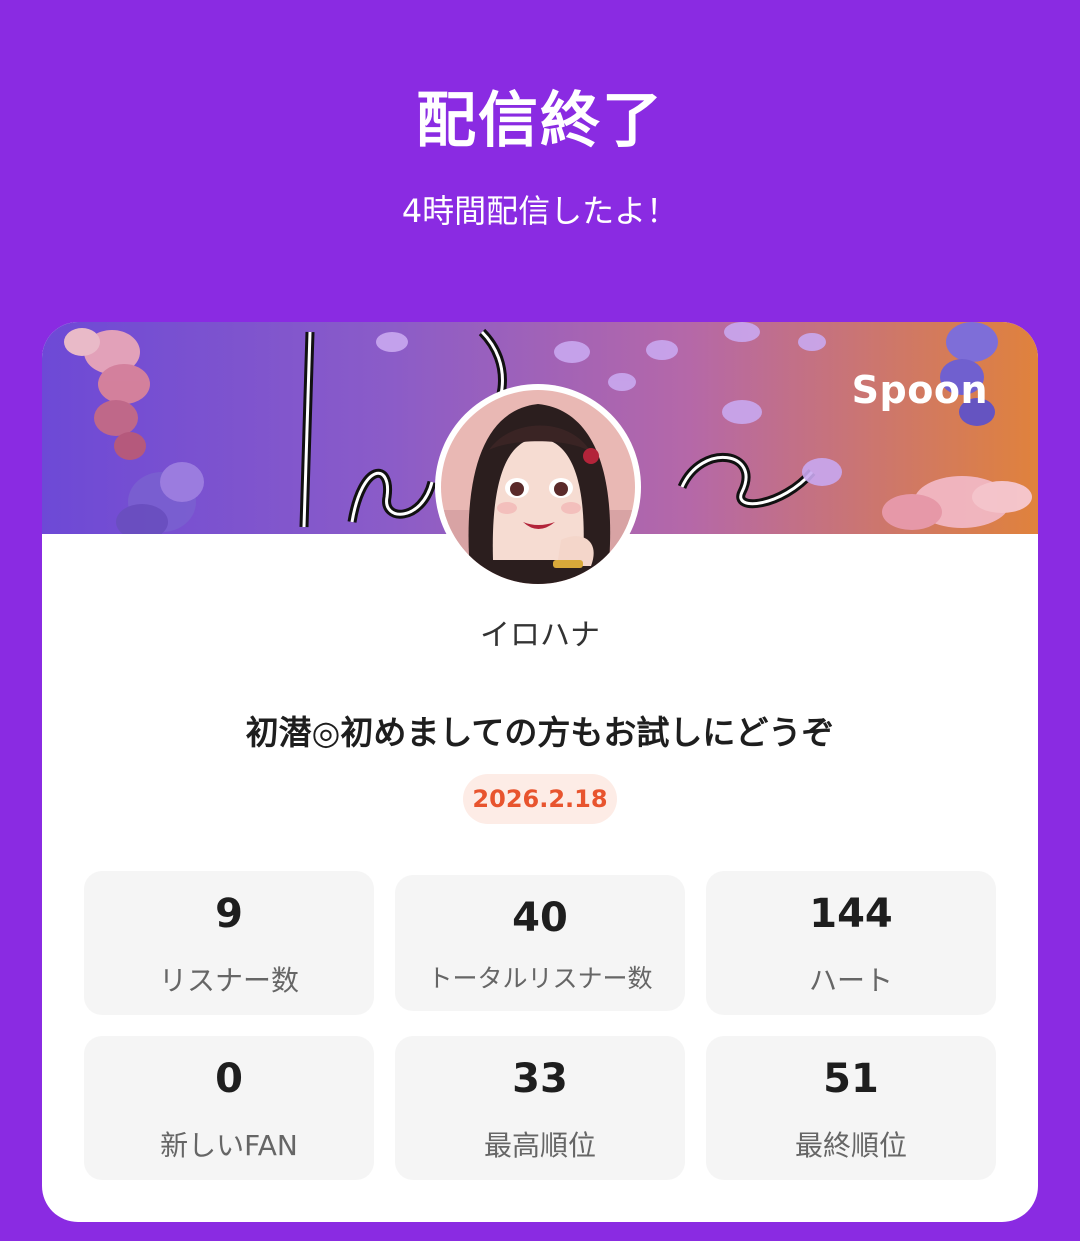 This screenshot has height=1241, width=1080. I want to click on stat-hearts: 144 ハート, so click(851, 943).